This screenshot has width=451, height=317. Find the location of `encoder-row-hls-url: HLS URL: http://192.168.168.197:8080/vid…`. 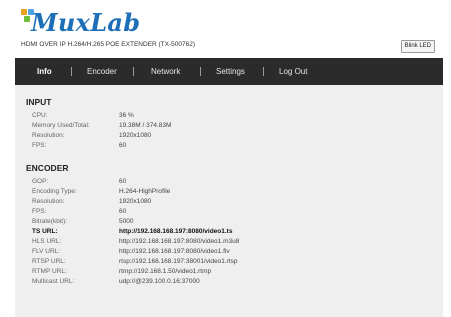

encoder-row-hls-url: HLS URL: http://192.168.168.197:8080/vid… is located at coordinates (232, 241).